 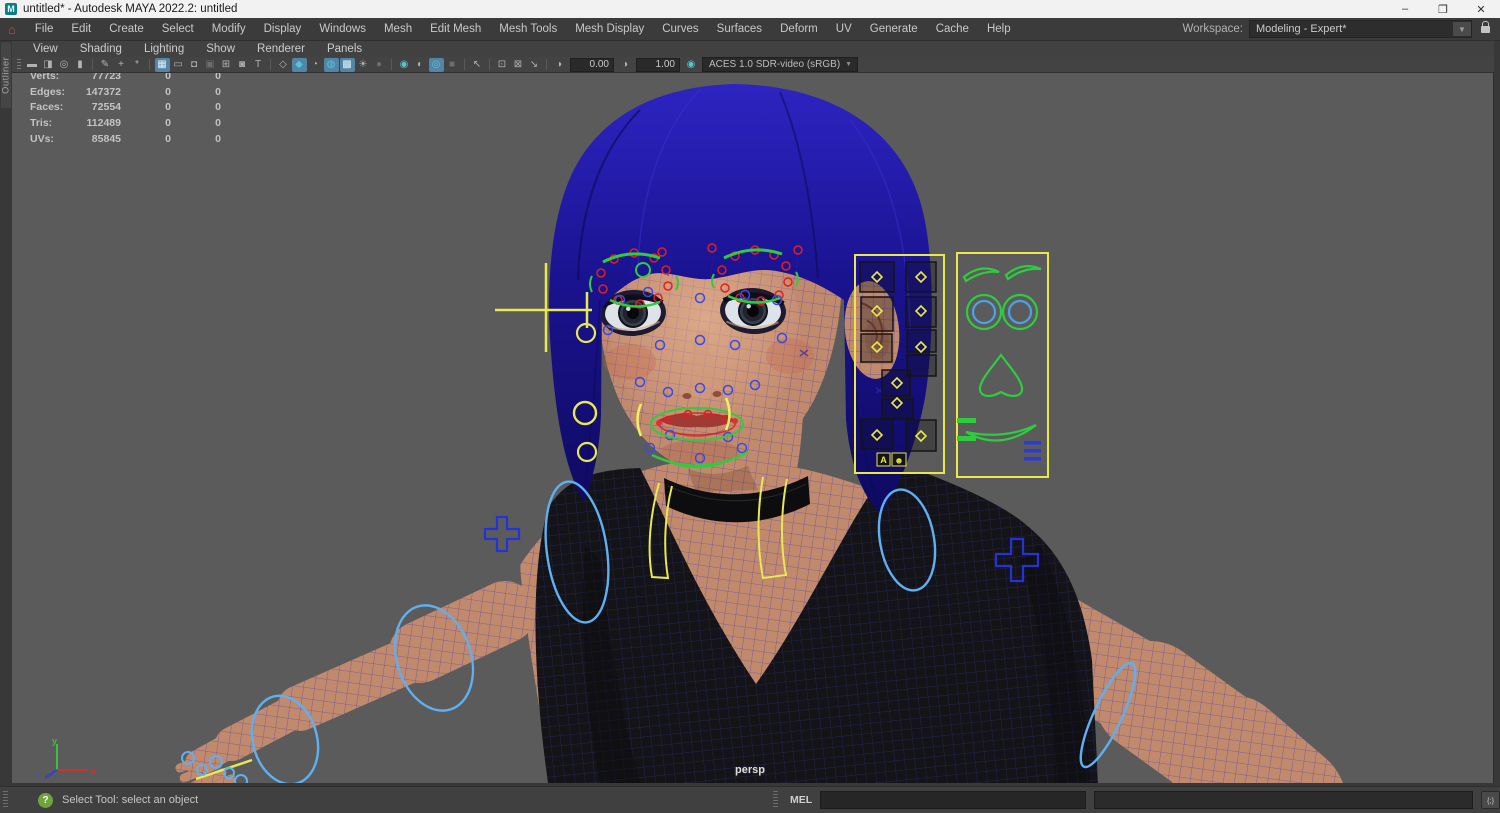 What do you see at coordinates (999, 29) in the screenshot?
I see `menu-help: Help` at bounding box center [999, 29].